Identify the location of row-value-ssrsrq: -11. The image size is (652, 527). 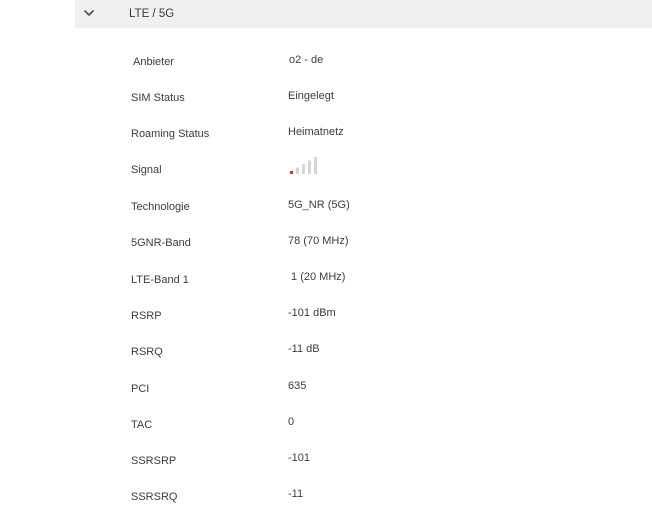
(296, 494).